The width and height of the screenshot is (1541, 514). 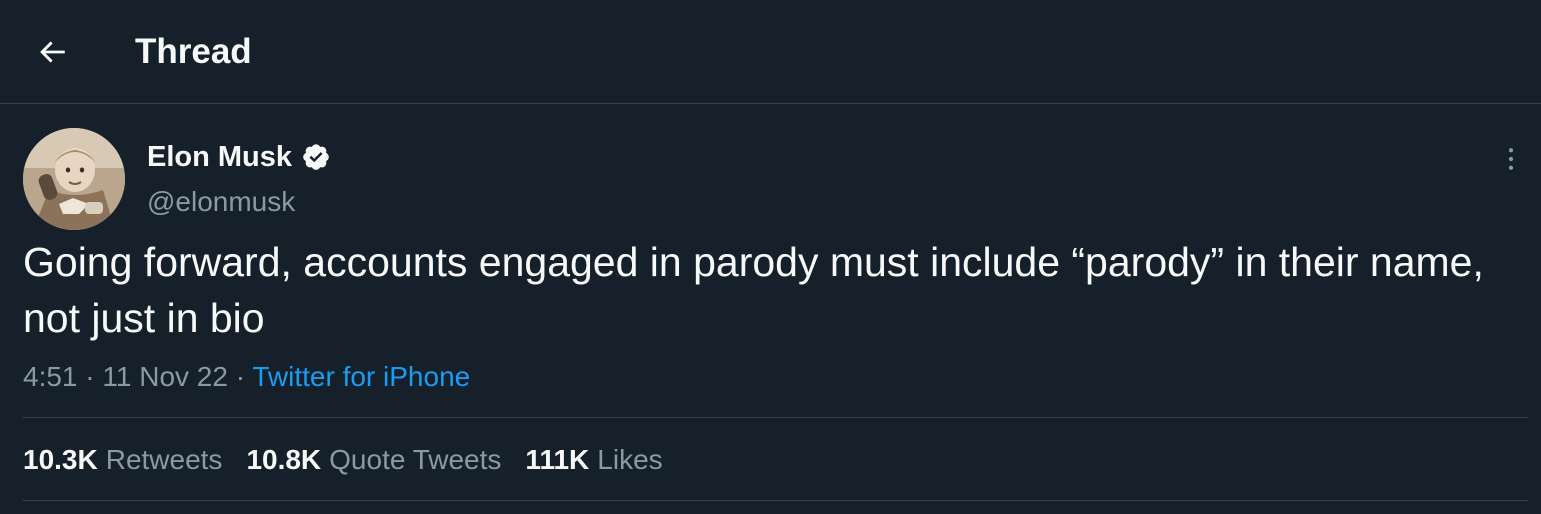 What do you see at coordinates (593, 460) in the screenshot?
I see `likes-stat: 111K Likes` at bounding box center [593, 460].